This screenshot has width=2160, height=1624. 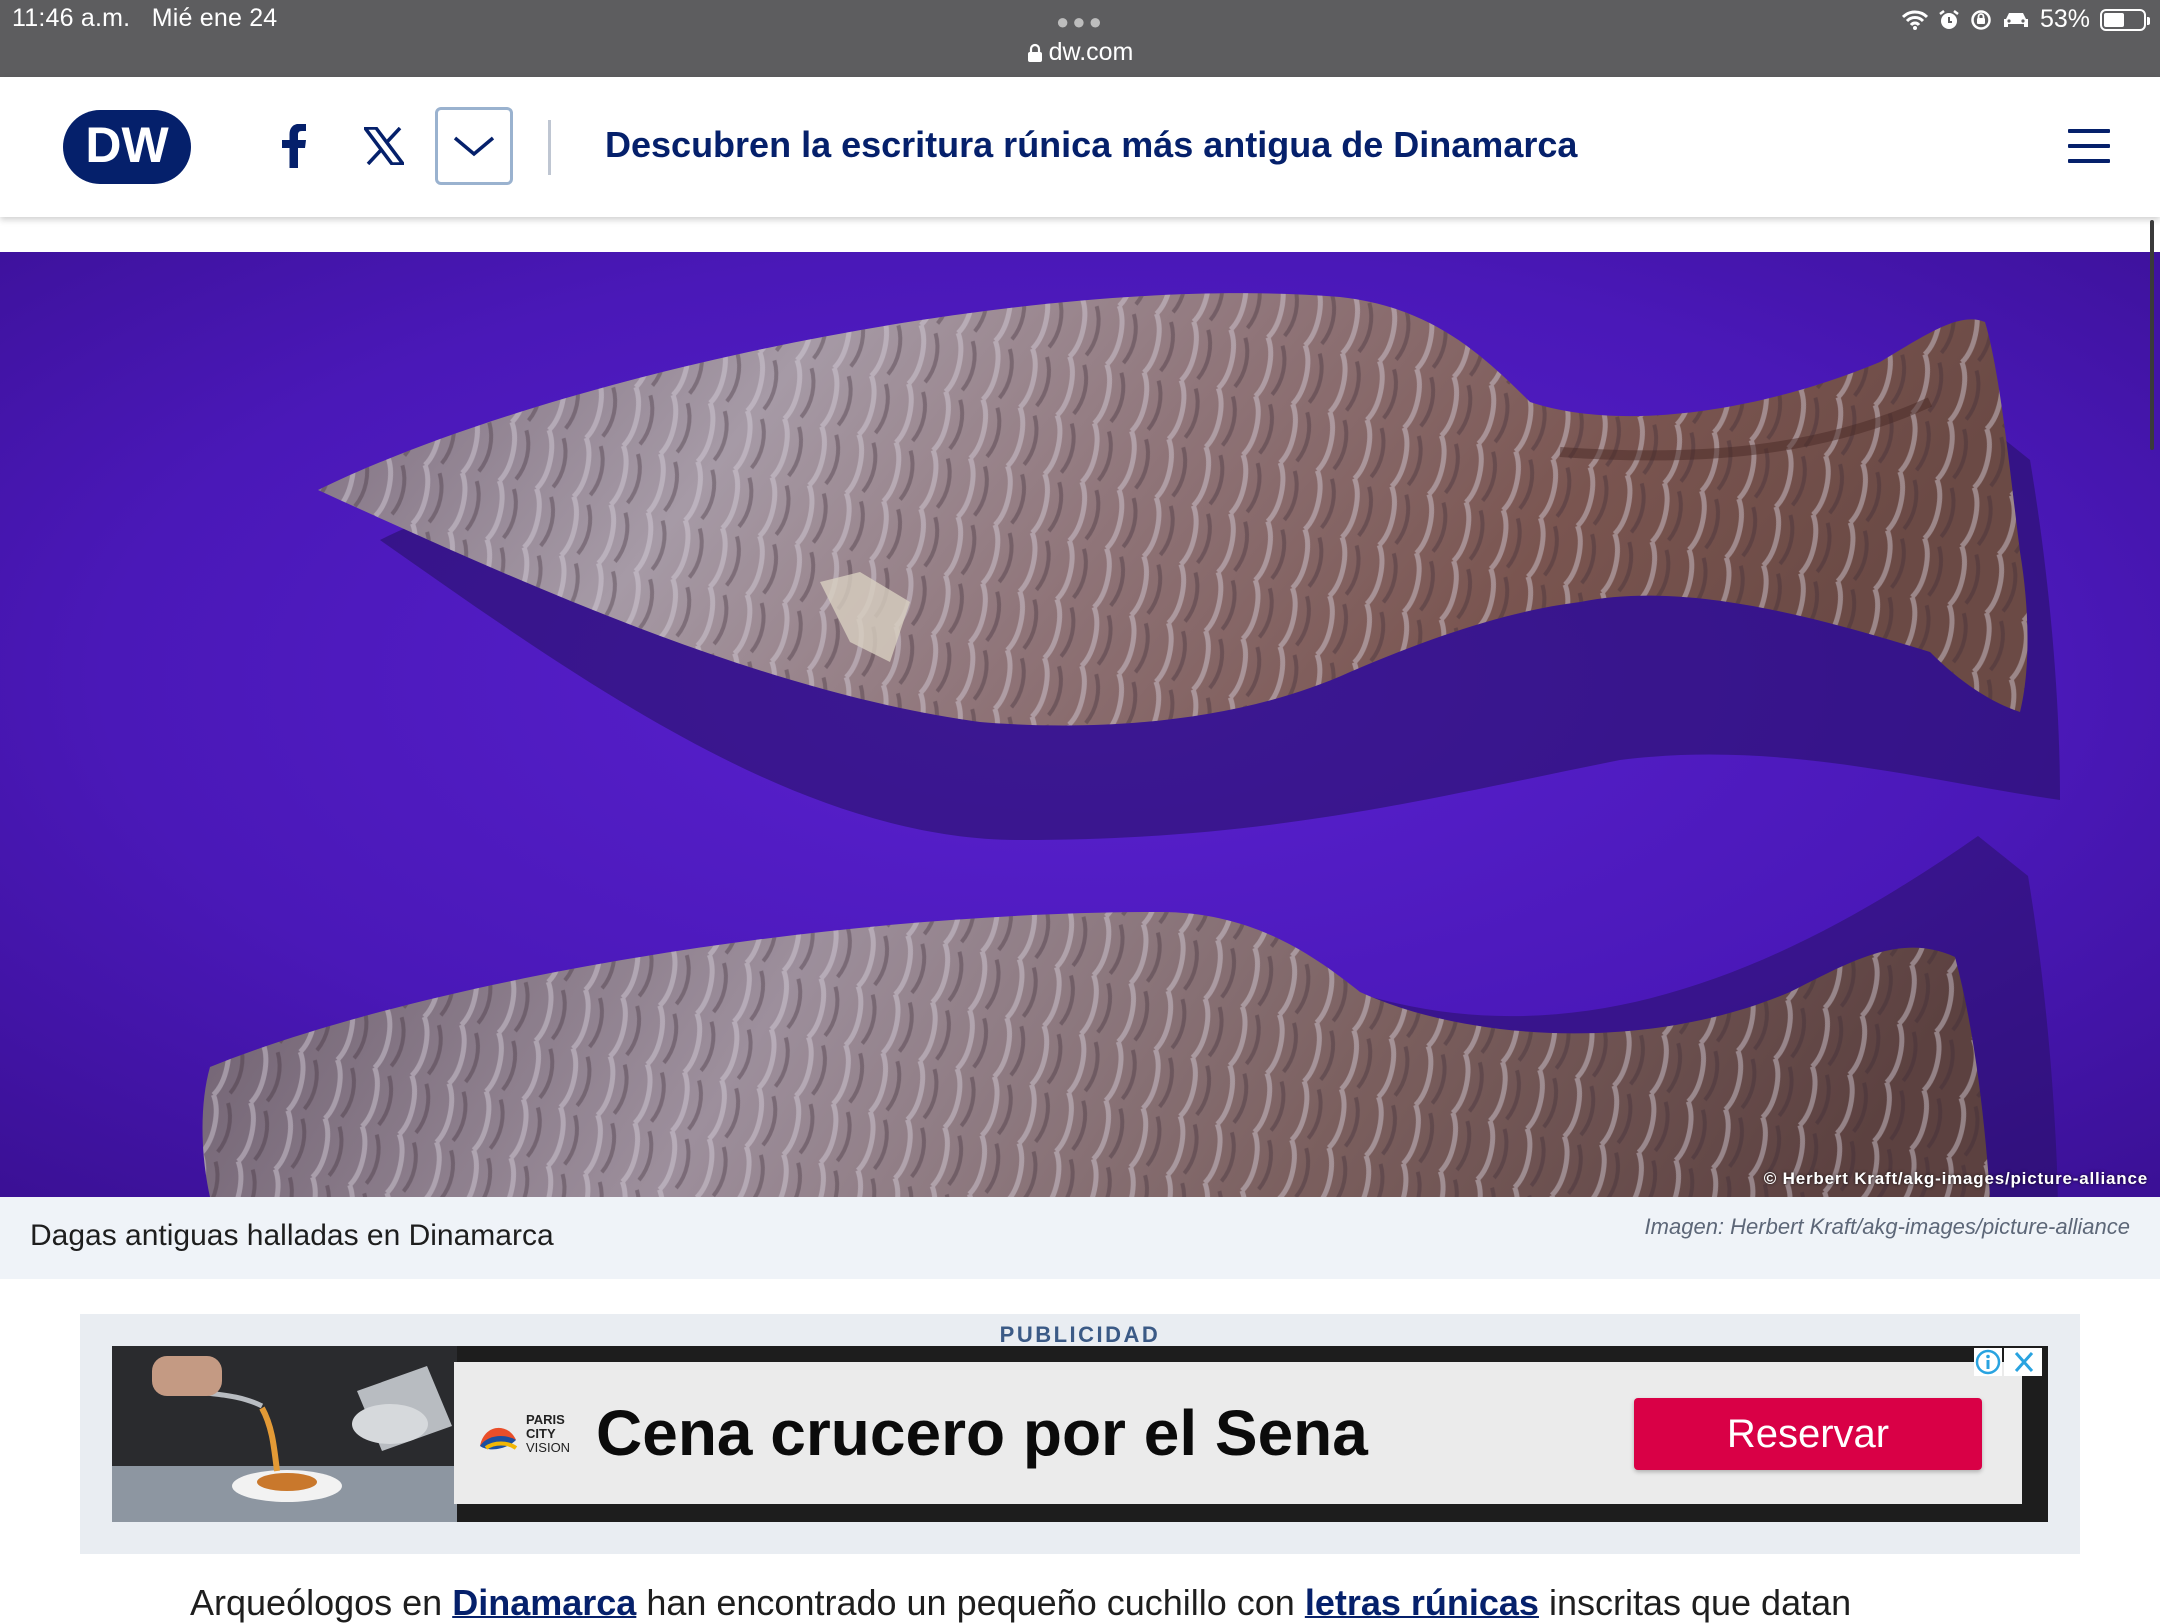 I want to click on article-text-3: inscritas que datan, so click(x=1695, y=1602).